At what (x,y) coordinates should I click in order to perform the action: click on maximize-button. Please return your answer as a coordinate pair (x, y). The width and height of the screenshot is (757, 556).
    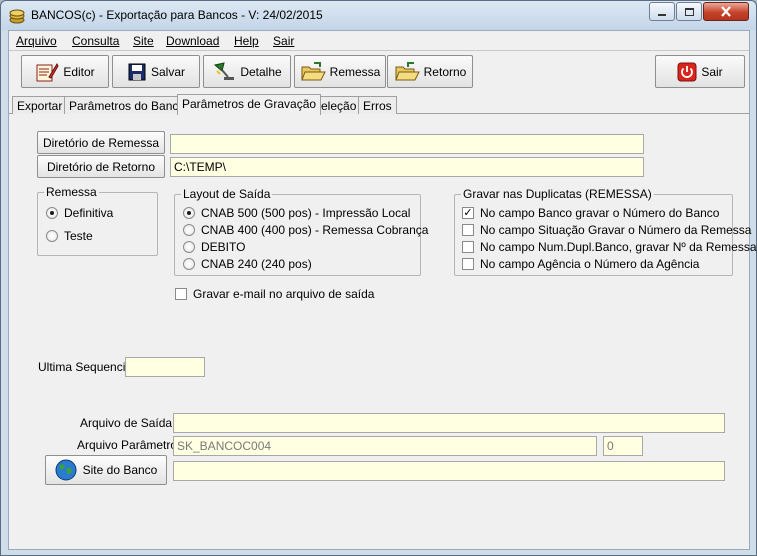
    Looking at the image, I should click on (689, 11).